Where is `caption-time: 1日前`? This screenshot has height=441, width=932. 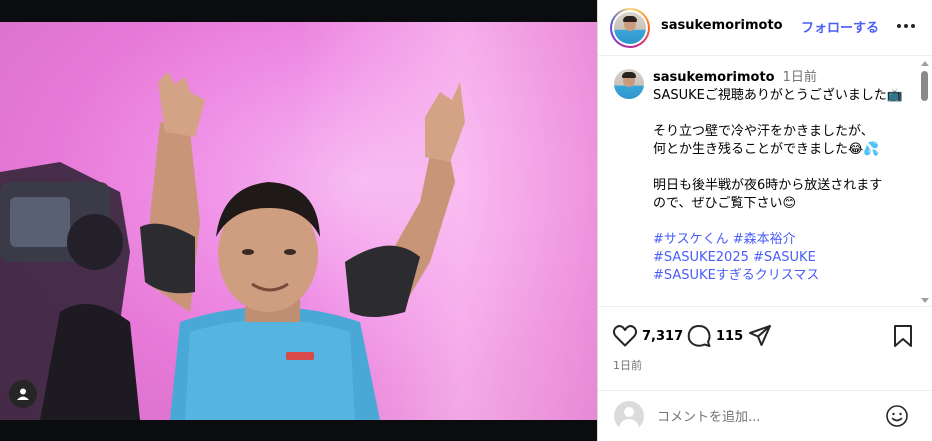
caption-time: 1日前 is located at coordinates (799, 77).